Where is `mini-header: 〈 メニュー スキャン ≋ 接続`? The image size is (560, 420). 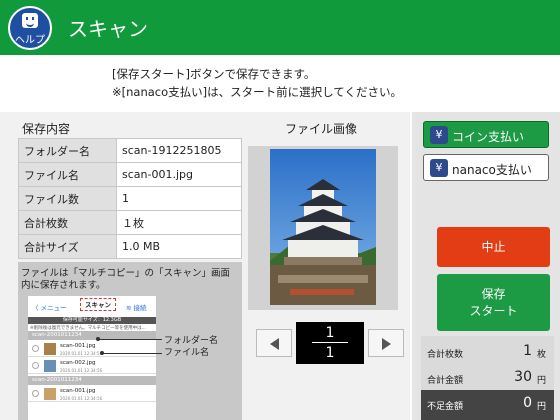
mini-header: 〈 メニュー スキャン ≋ 接続 is located at coordinates (92, 306).